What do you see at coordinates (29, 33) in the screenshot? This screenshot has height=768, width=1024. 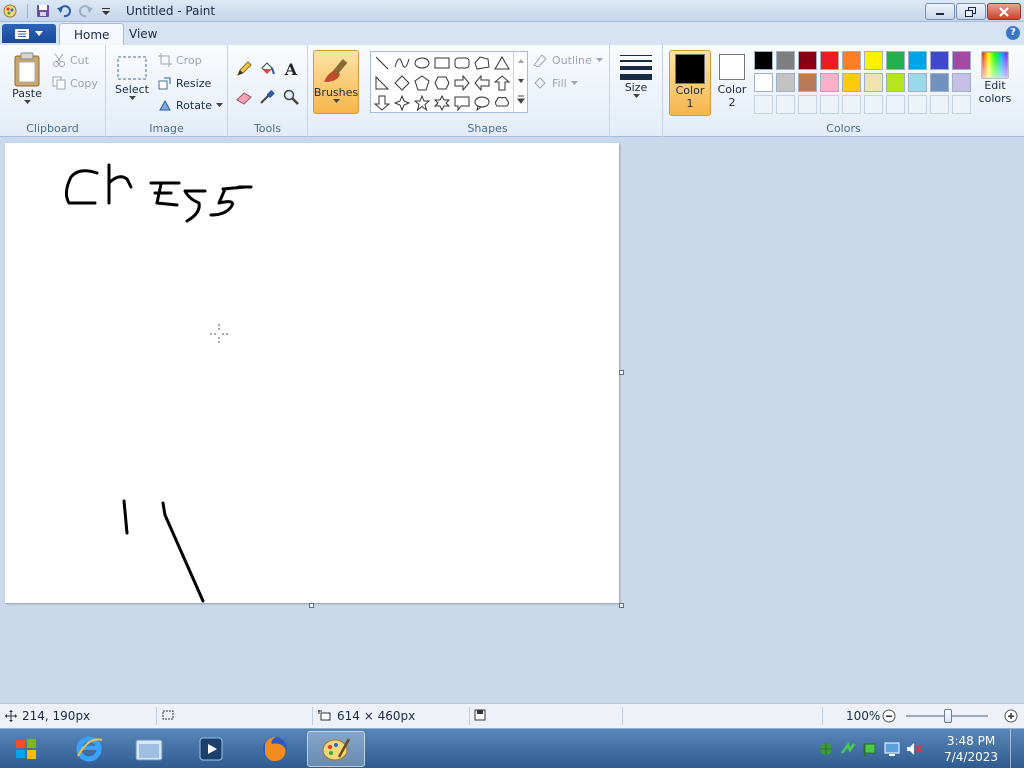 I see `file-menu-button` at bounding box center [29, 33].